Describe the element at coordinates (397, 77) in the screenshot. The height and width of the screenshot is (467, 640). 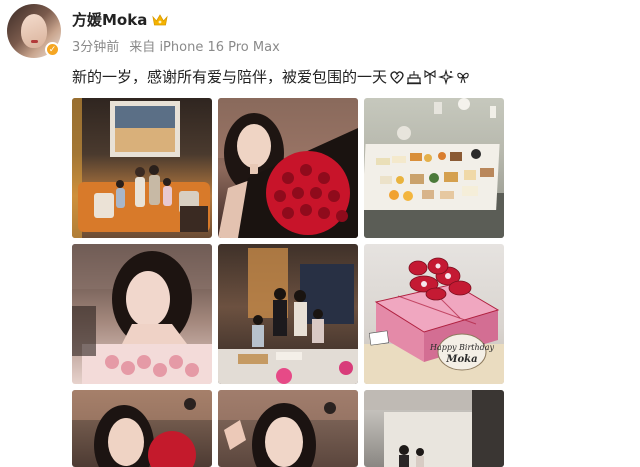
I see `heart-icon` at that location.